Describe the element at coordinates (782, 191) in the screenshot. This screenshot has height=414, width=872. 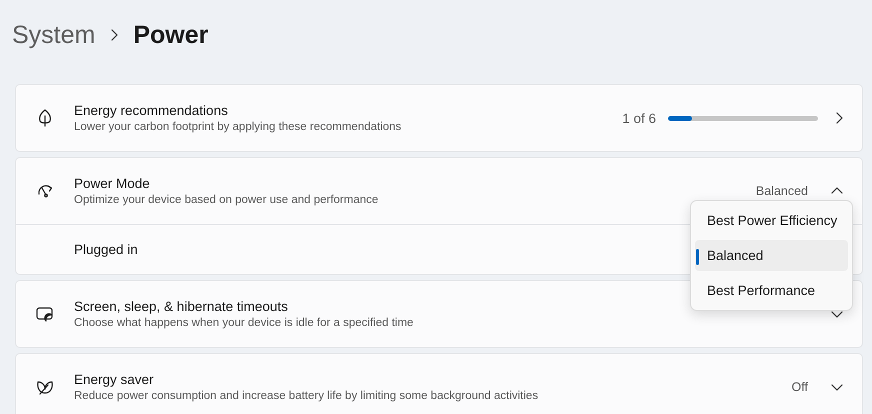
I see `current-value: Balanced` at that location.